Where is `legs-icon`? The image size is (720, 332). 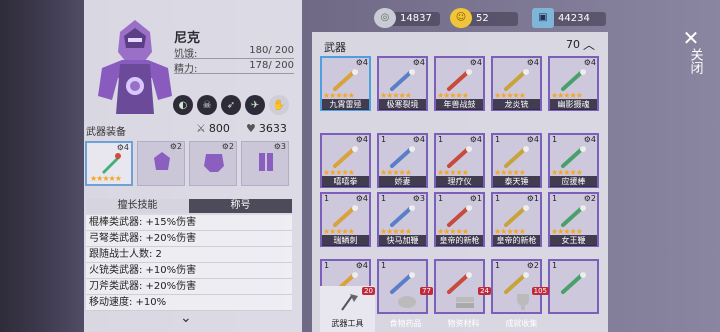
legs-icon is located at coordinates (266, 162).